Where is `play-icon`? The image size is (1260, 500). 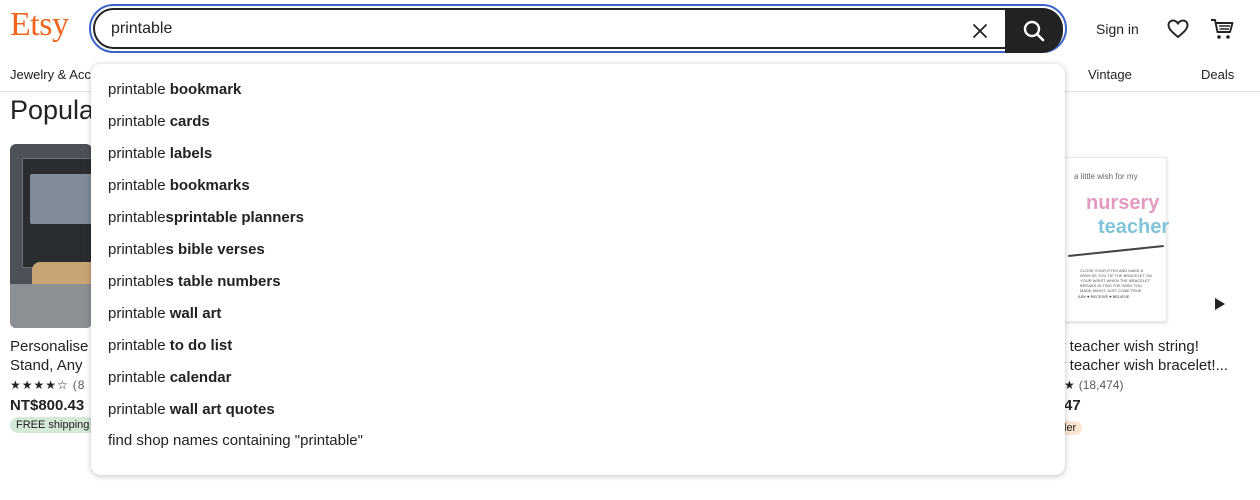
play-icon is located at coordinates (1220, 304).